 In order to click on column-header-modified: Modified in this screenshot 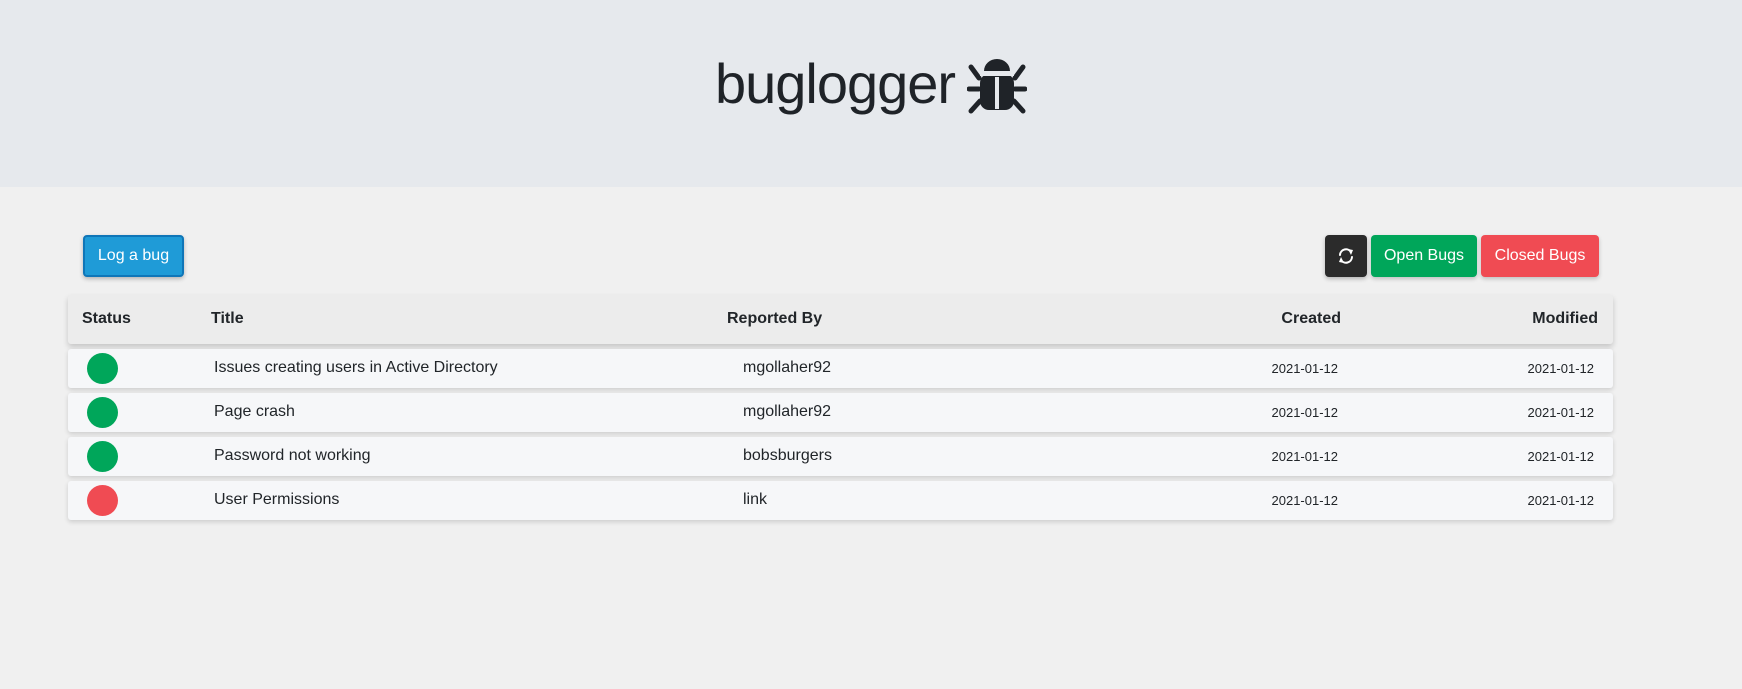, I will do `click(1565, 319)`.